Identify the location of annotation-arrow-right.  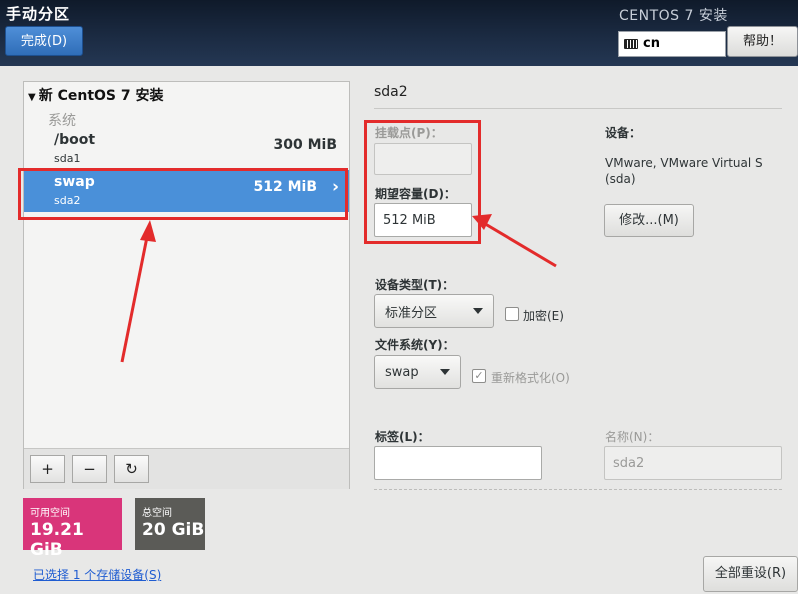
(519, 244).